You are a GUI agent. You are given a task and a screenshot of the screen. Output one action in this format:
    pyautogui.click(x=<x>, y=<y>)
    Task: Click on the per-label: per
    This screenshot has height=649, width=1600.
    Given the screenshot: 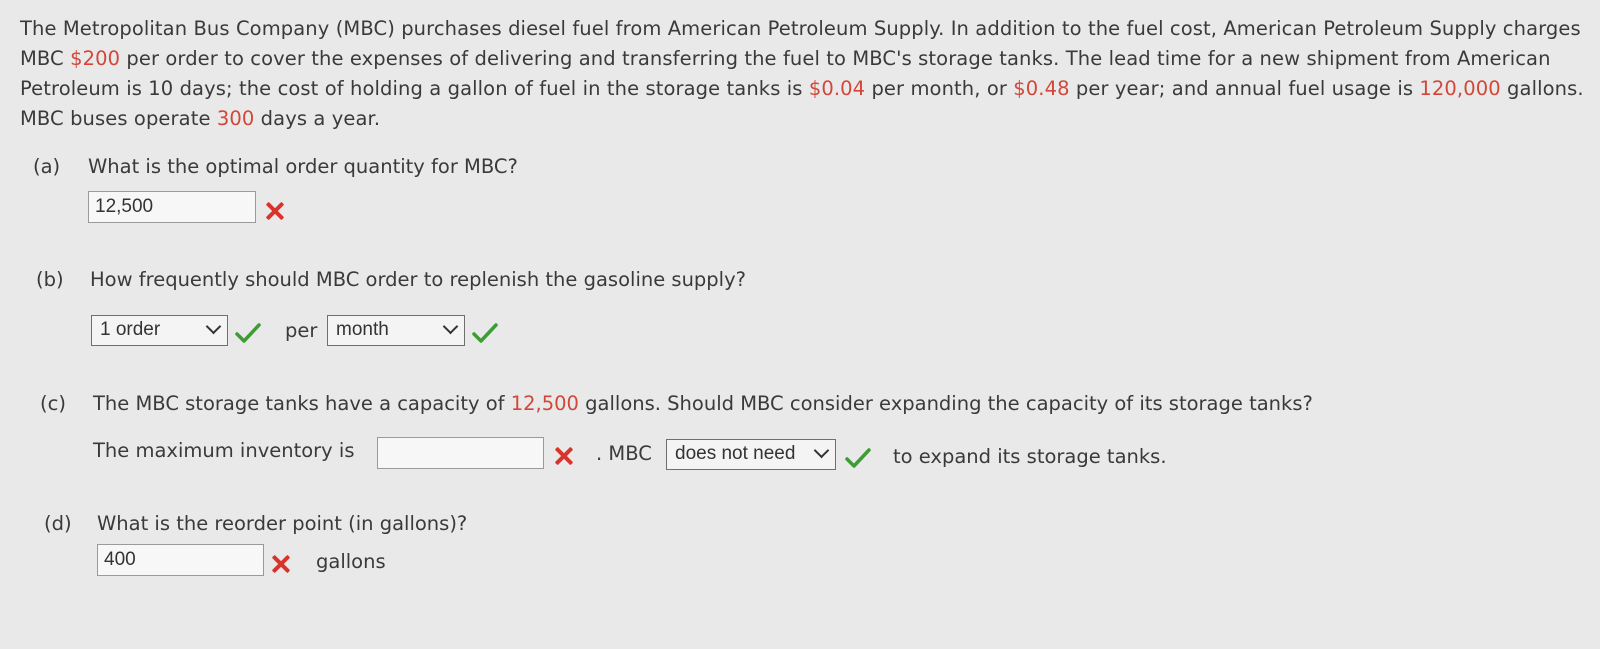 What is the action you would take?
    pyautogui.click(x=301, y=330)
    